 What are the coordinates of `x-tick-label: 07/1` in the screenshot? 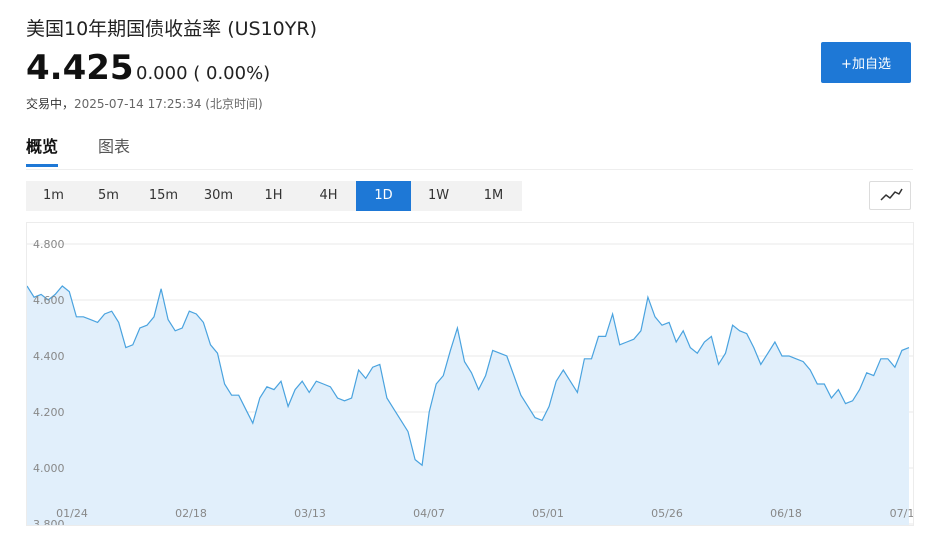 It's located at (901, 513).